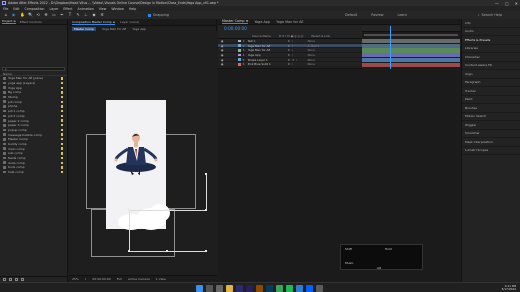 The width and height of the screenshot is (520, 292). Describe the element at coordinates (491, 66) in the screenshot. I see `panel-content-aware-fill: Content-Aware Fill` at that location.